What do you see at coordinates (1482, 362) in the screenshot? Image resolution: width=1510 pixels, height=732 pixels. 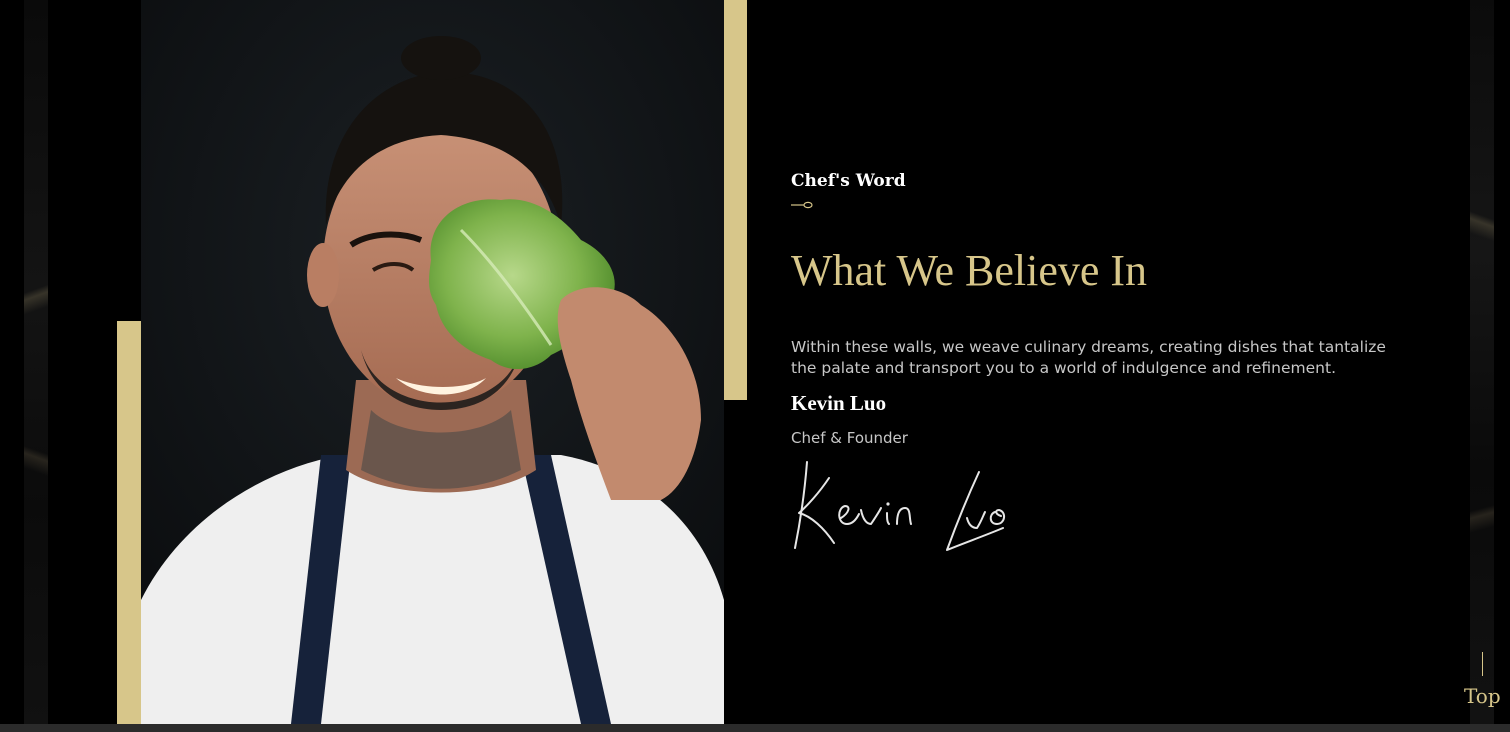 I see `marble-border-right` at bounding box center [1482, 362].